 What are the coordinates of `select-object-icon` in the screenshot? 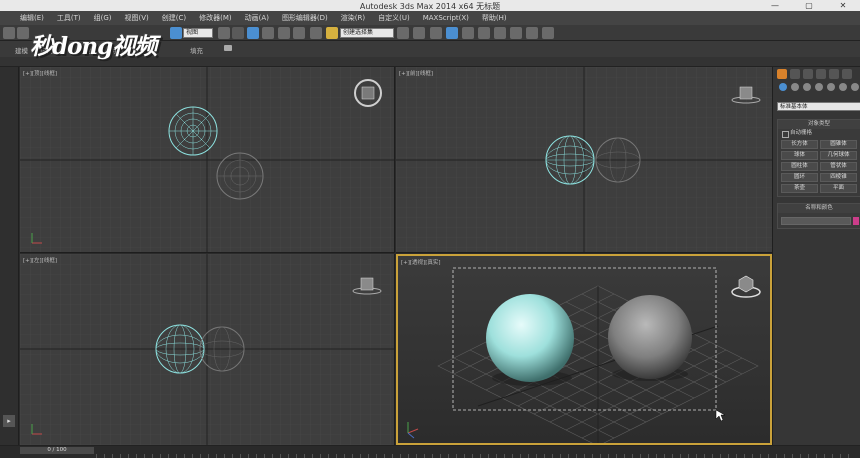 It's located at (176, 33).